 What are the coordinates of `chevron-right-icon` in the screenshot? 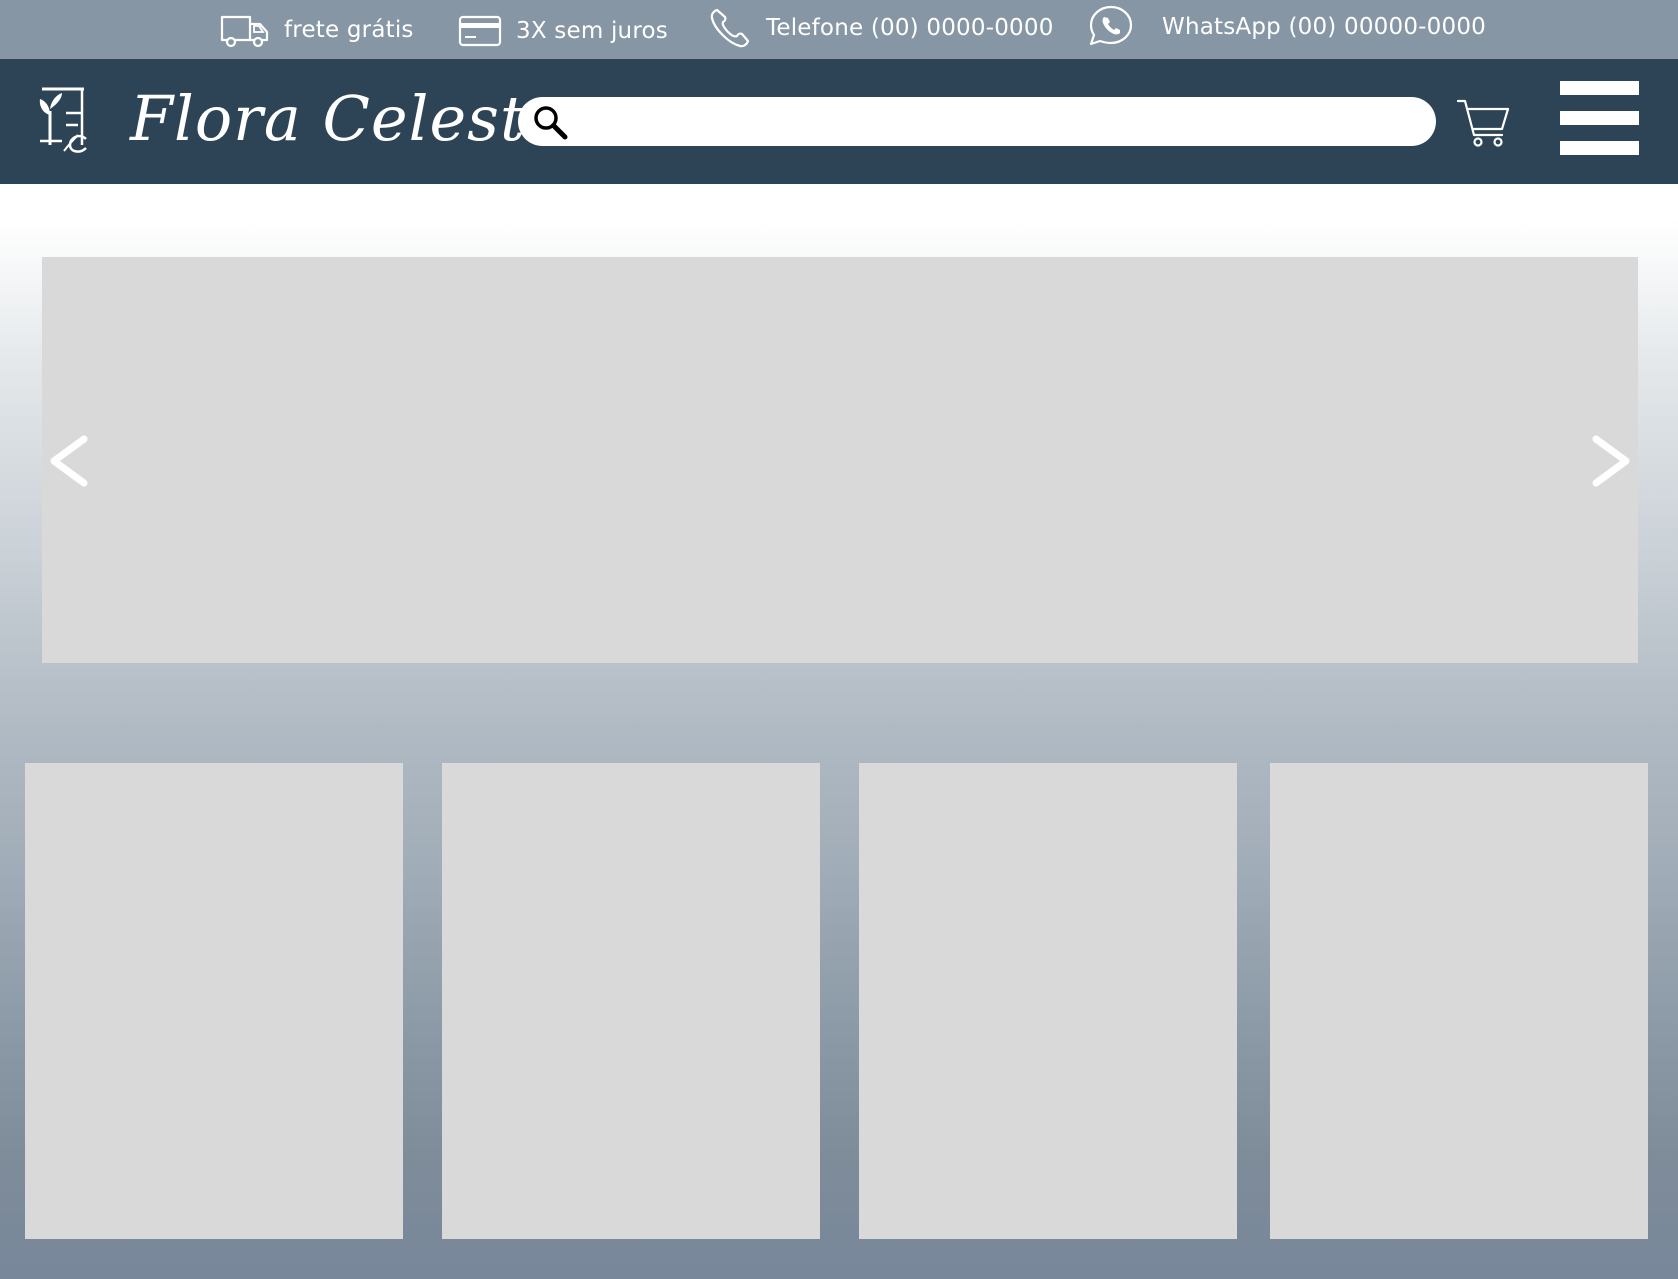 It's located at (1612, 461).